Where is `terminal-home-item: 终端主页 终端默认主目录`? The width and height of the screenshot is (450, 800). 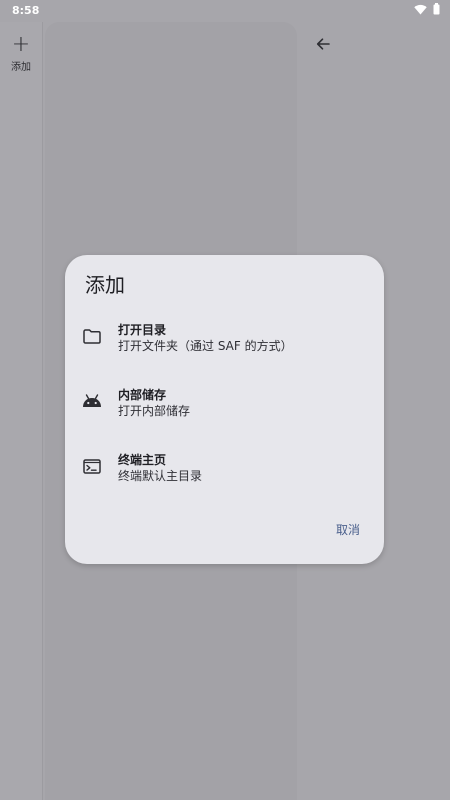
terminal-home-item: 终端主页 终端默认主目录 is located at coordinates (224, 469).